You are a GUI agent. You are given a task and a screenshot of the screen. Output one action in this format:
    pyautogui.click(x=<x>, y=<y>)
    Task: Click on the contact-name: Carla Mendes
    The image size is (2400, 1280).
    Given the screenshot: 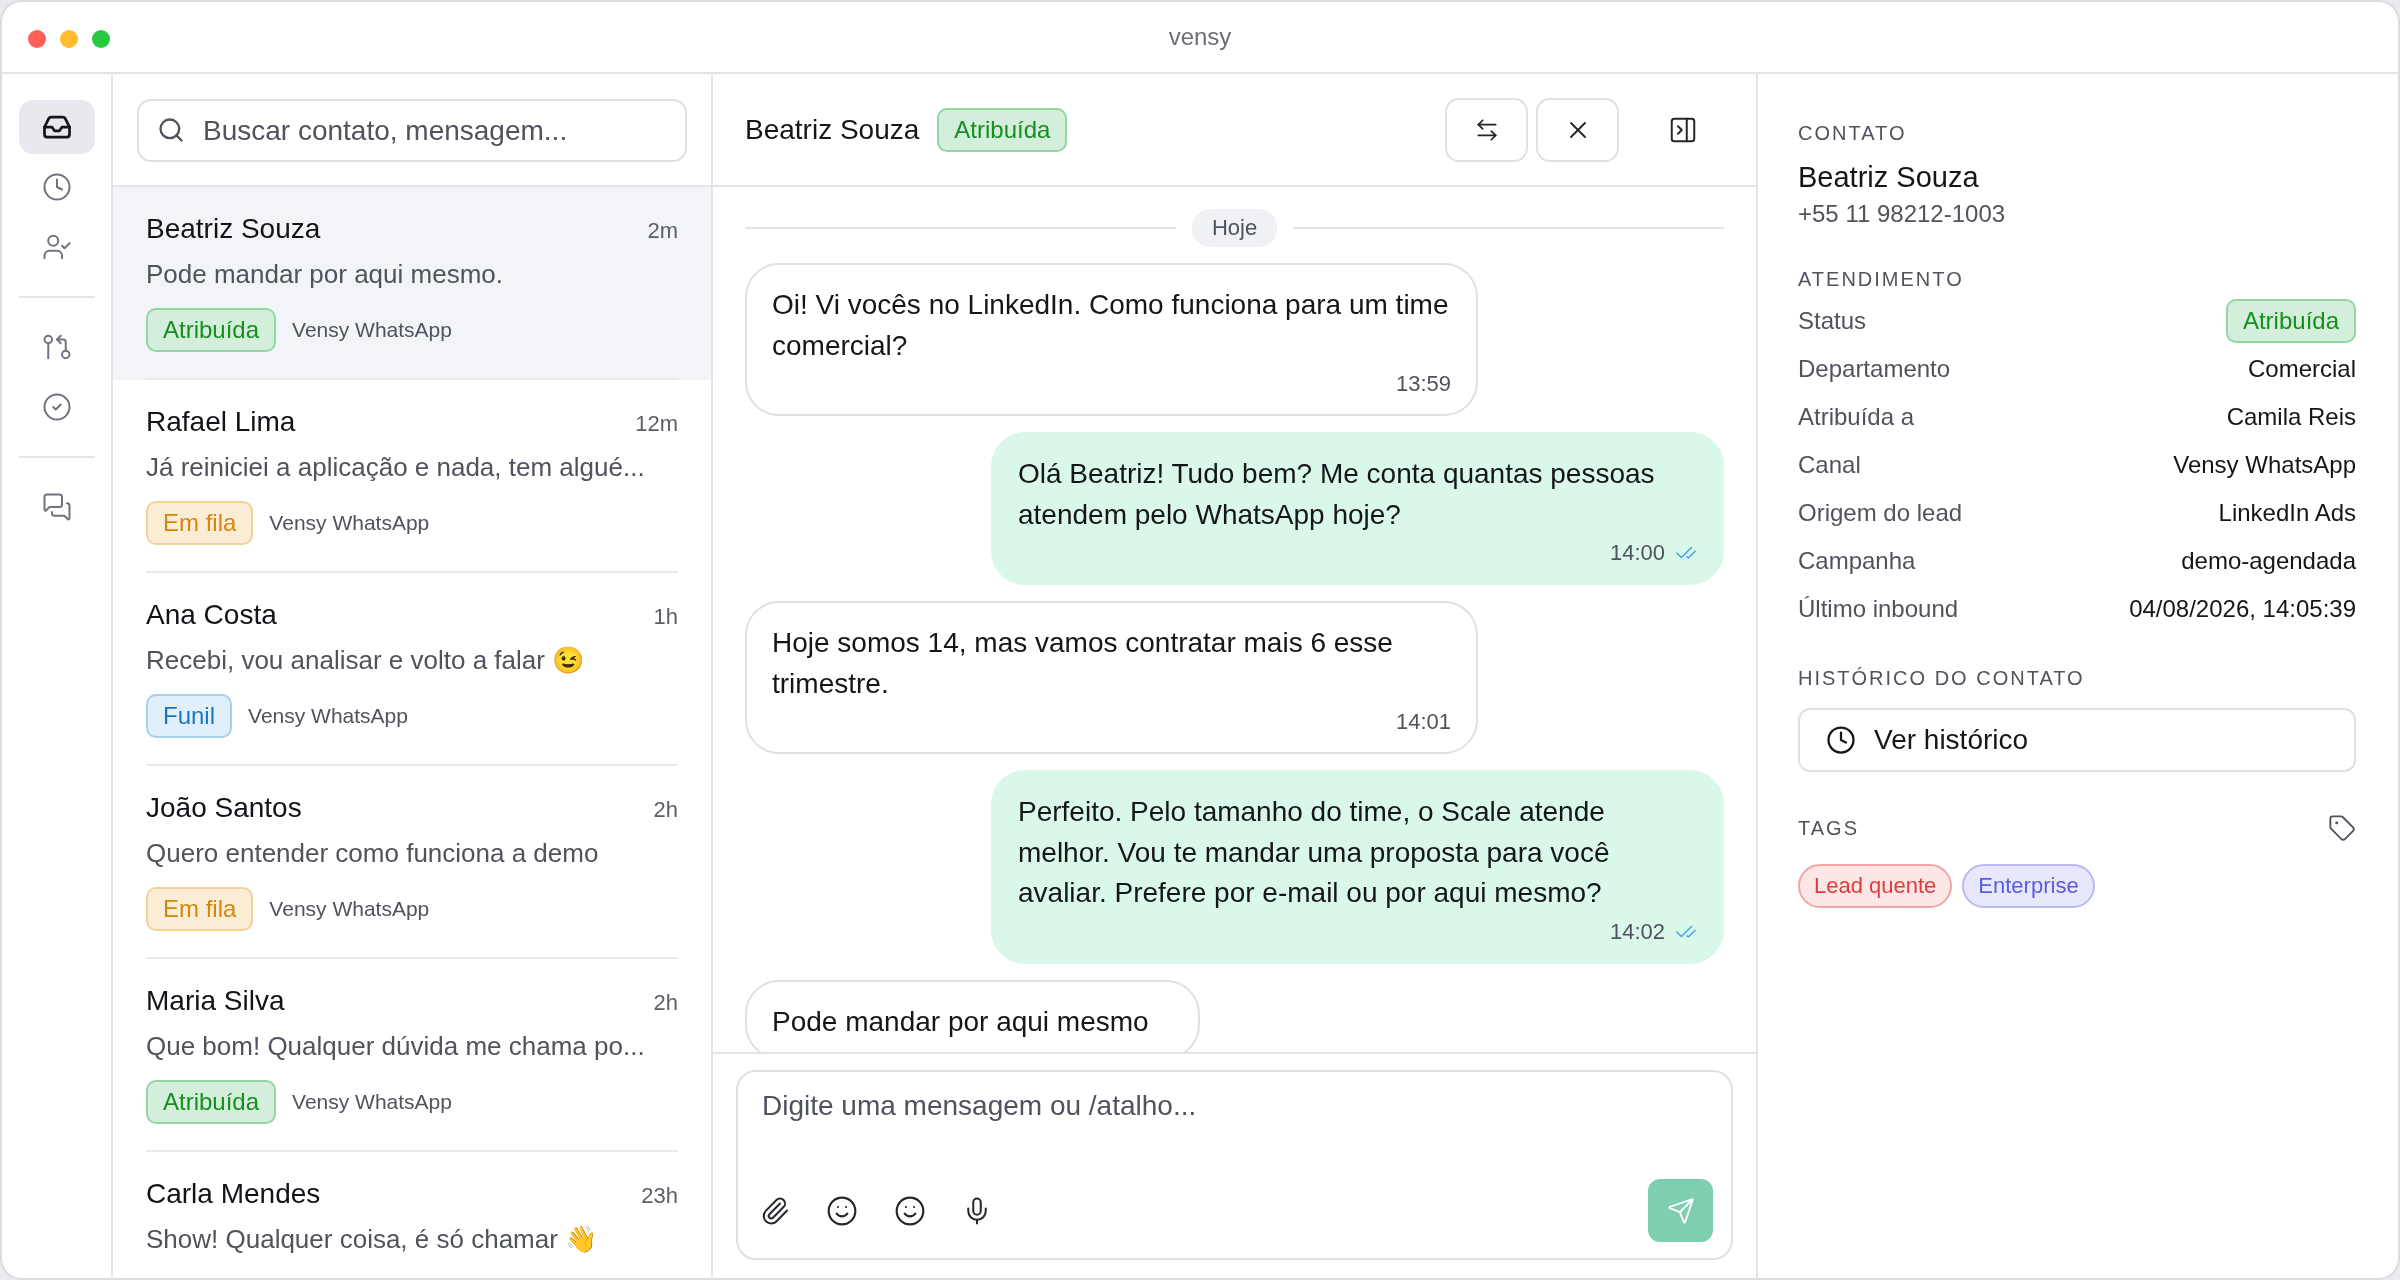 What is the action you would take?
    pyautogui.click(x=233, y=1194)
    